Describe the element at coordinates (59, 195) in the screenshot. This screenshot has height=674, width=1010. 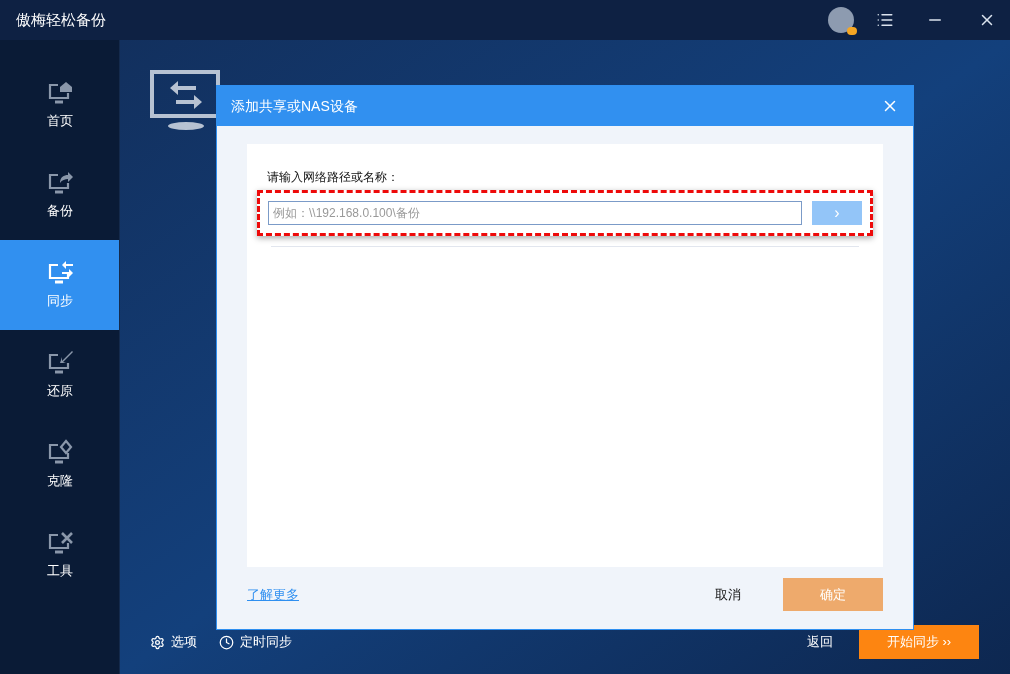
I see `sidebar-item: 备份` at that location.